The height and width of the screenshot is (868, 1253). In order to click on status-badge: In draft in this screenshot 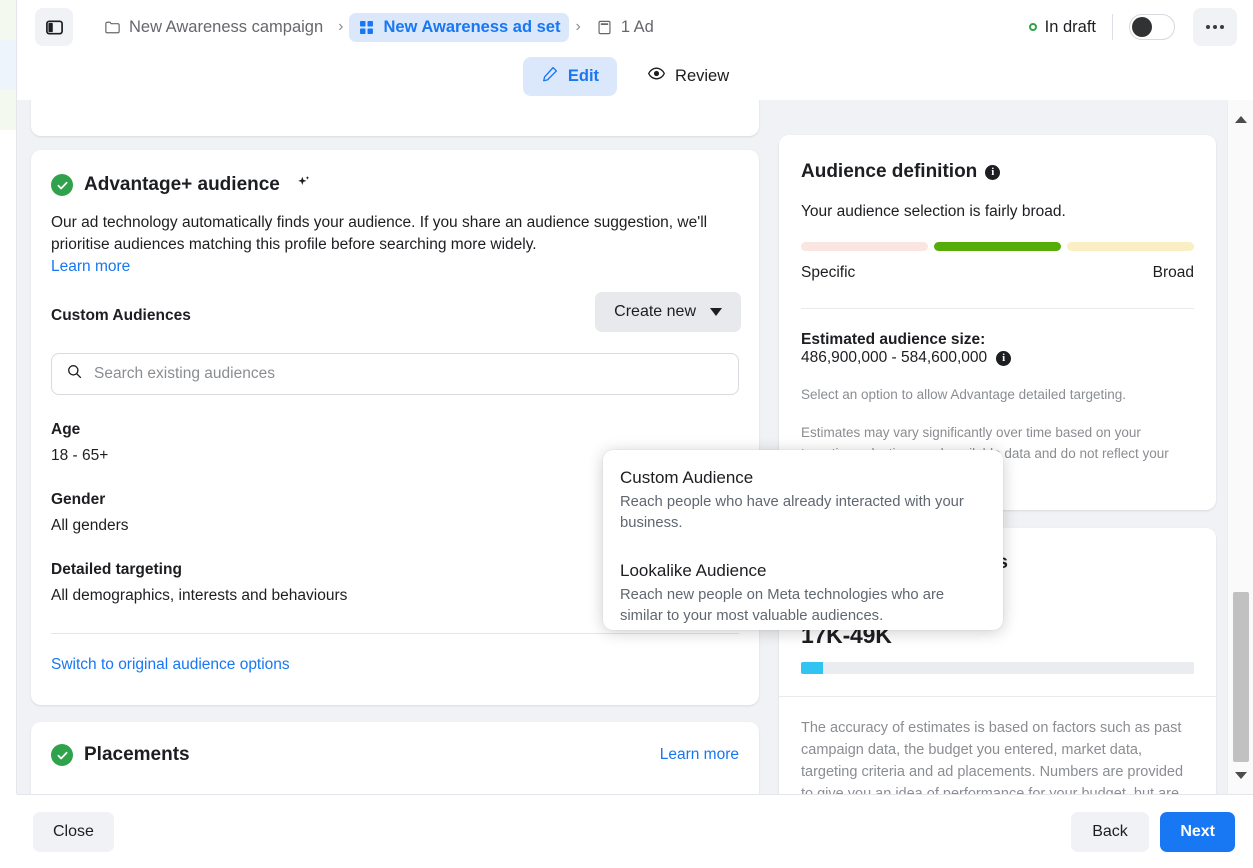, I will do `click(1070, 26)`.